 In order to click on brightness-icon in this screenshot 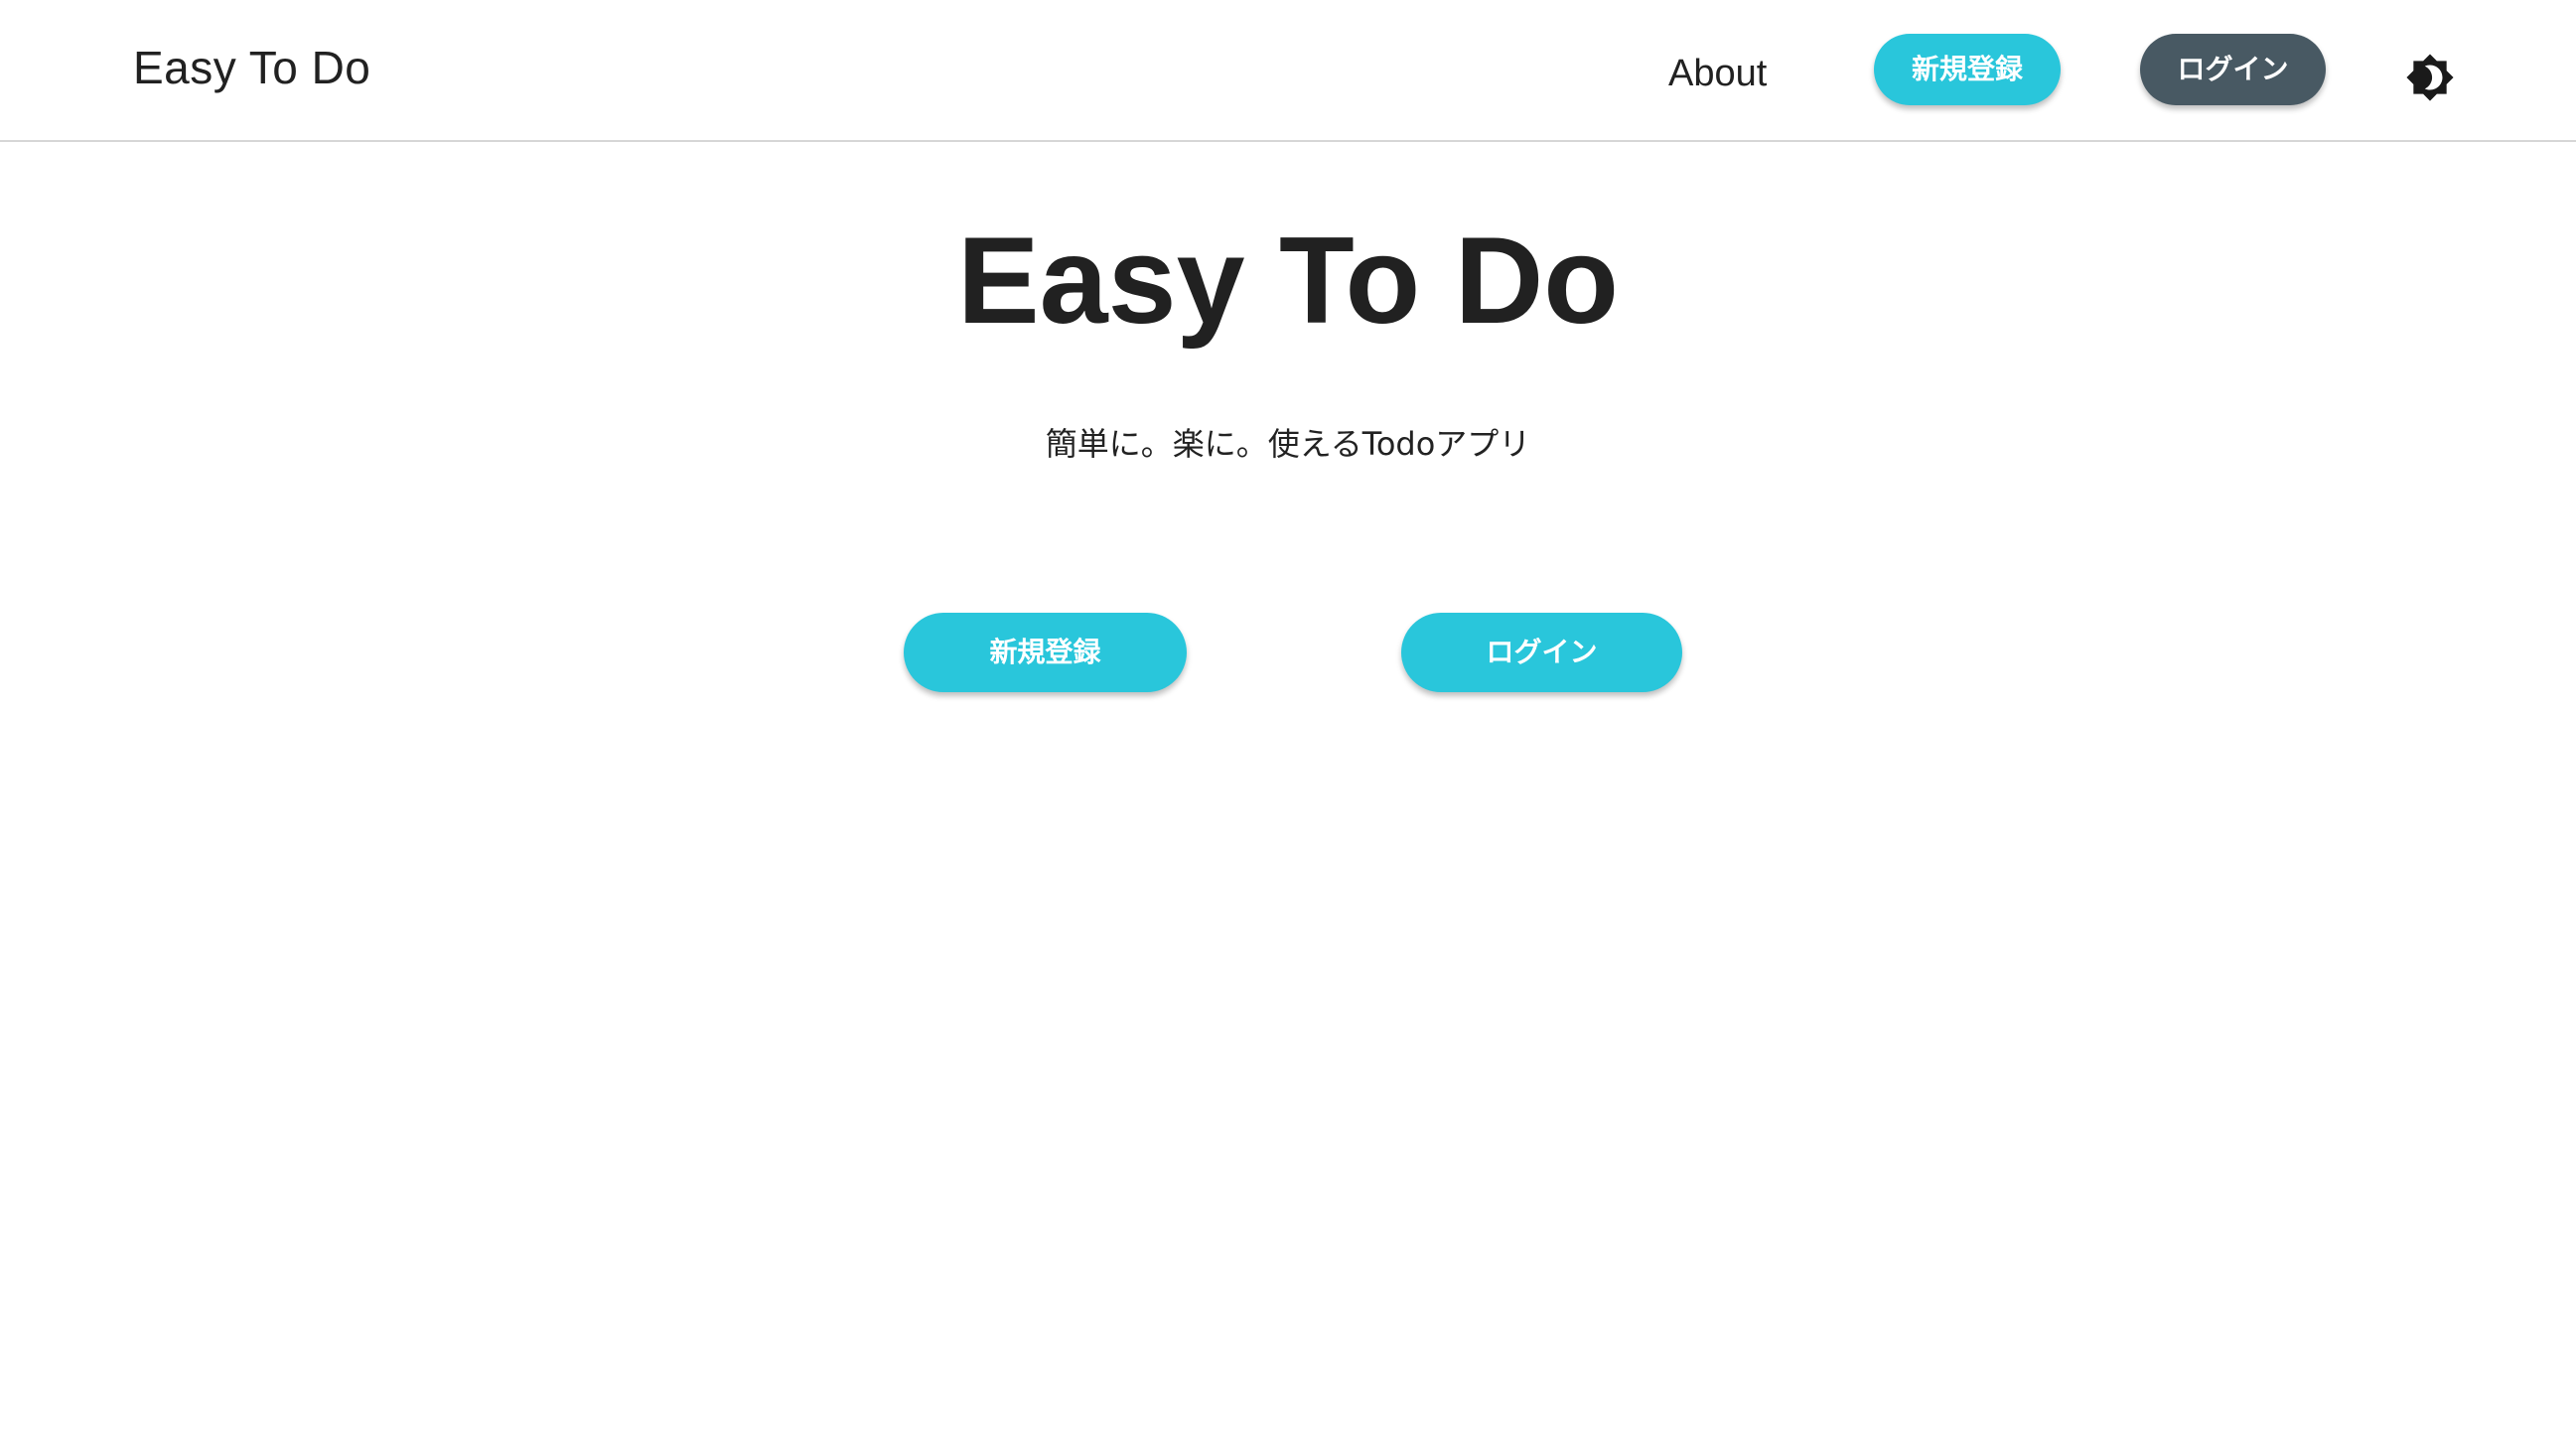, I will do `click(2430, 77)`.